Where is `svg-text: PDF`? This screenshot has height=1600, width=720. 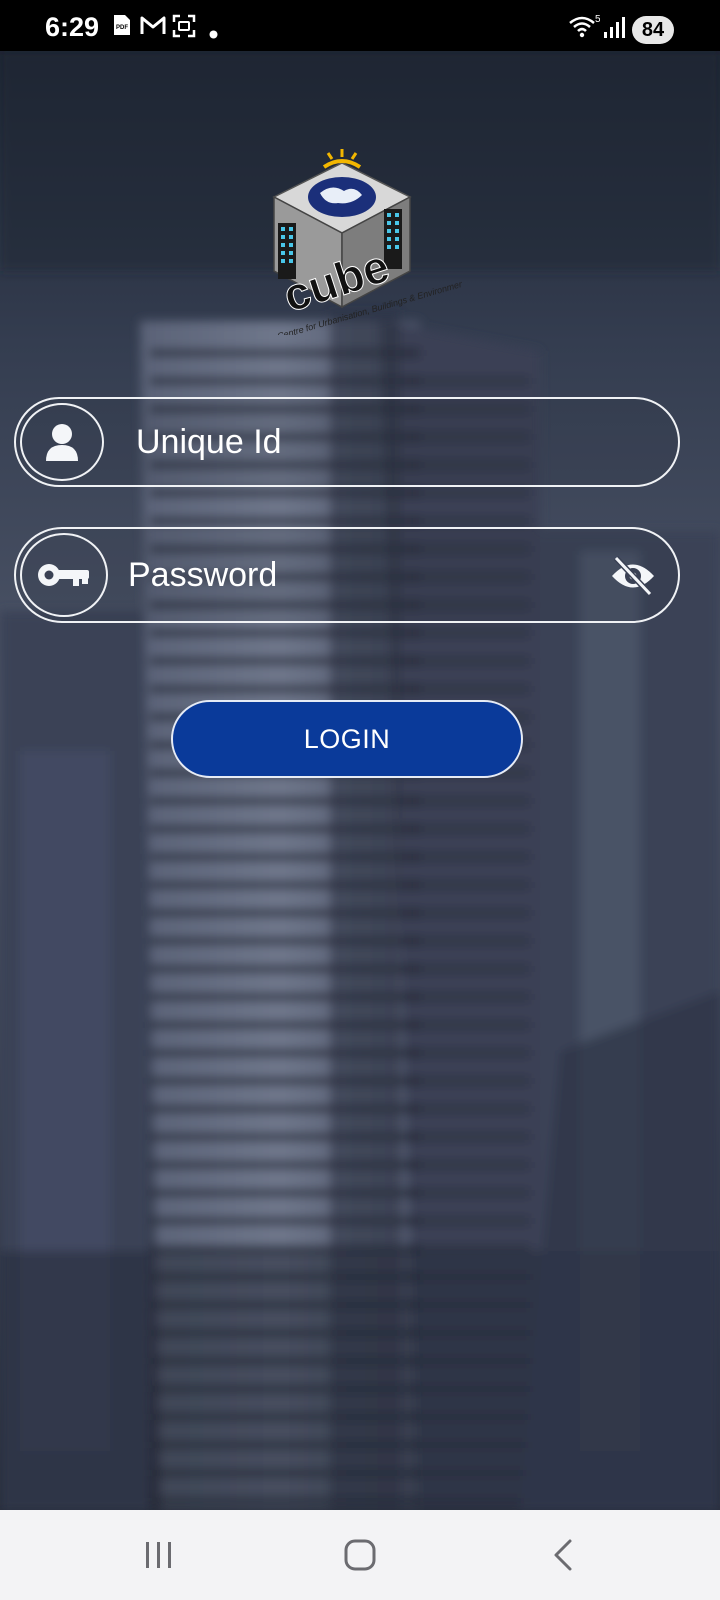
svg-text: PDF is located at coordinates (122, 28).